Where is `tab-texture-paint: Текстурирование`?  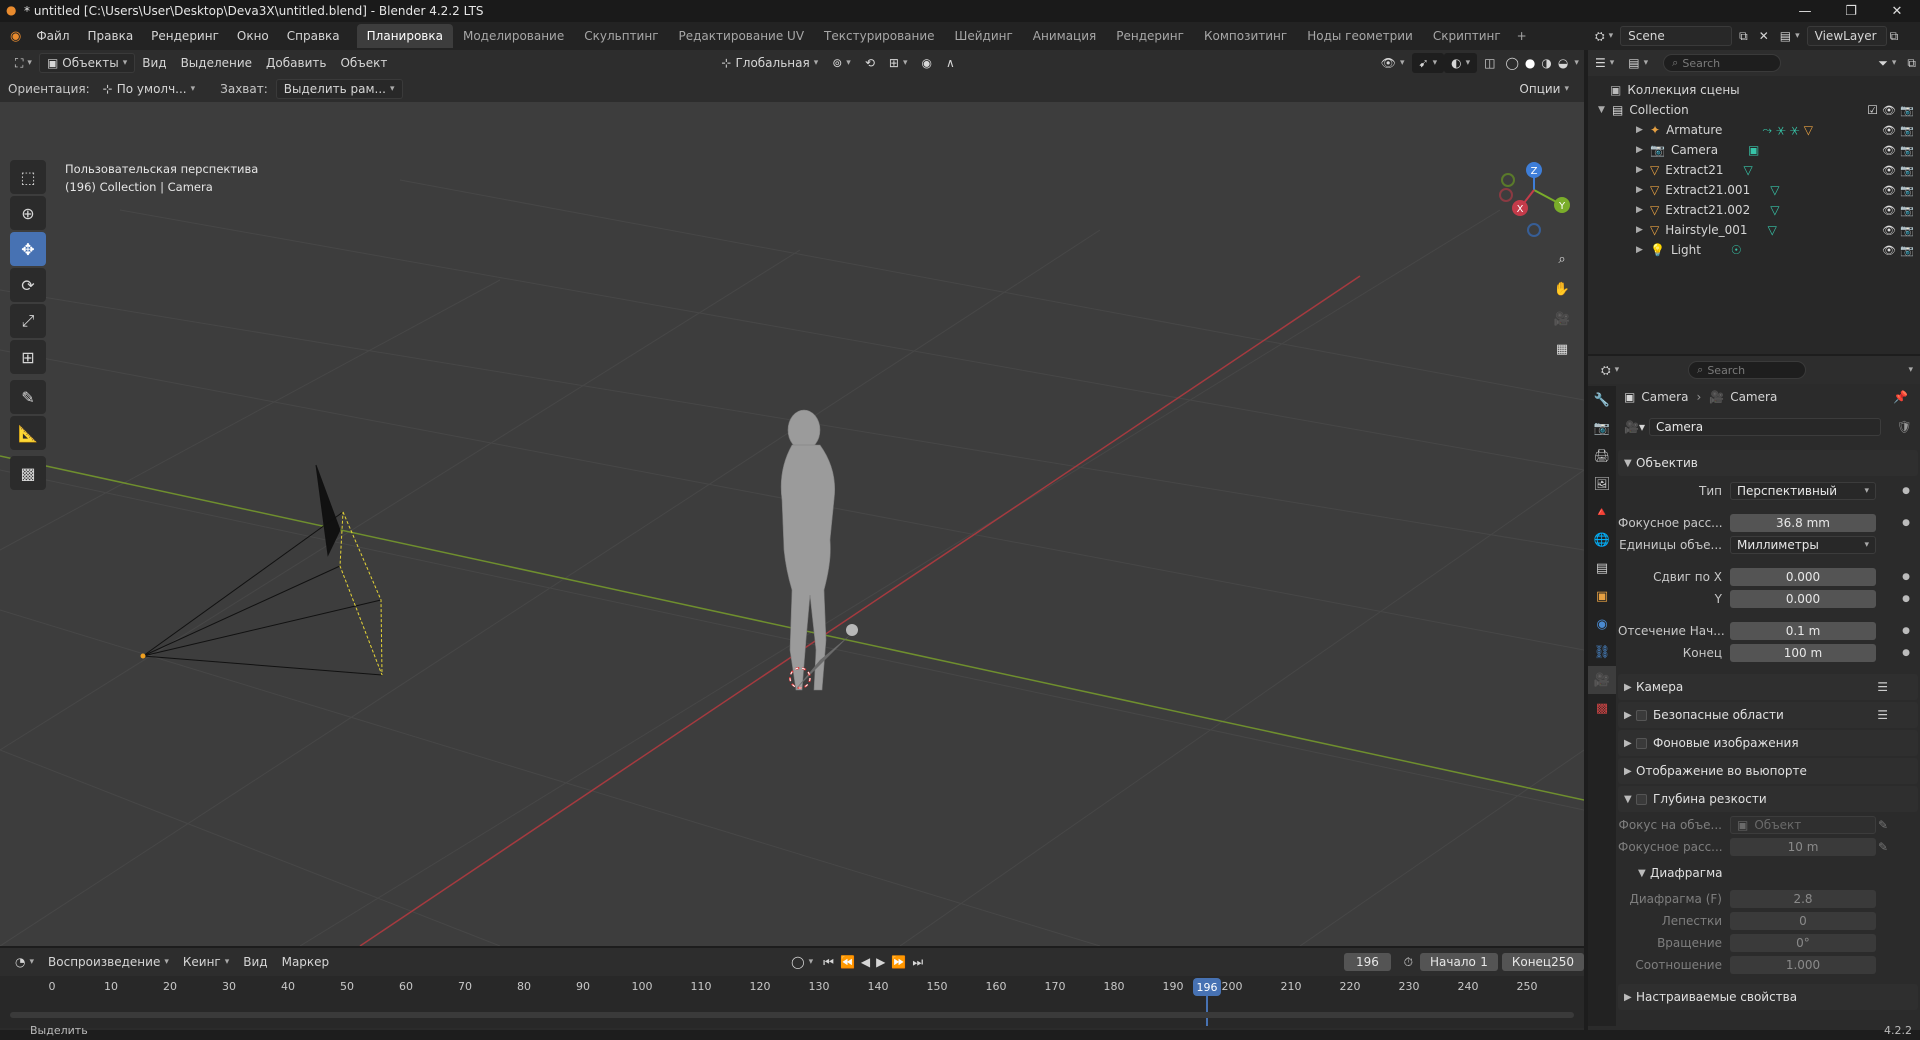 tab-texture-paint: Текстурирование is located at coordinates (879, 36).